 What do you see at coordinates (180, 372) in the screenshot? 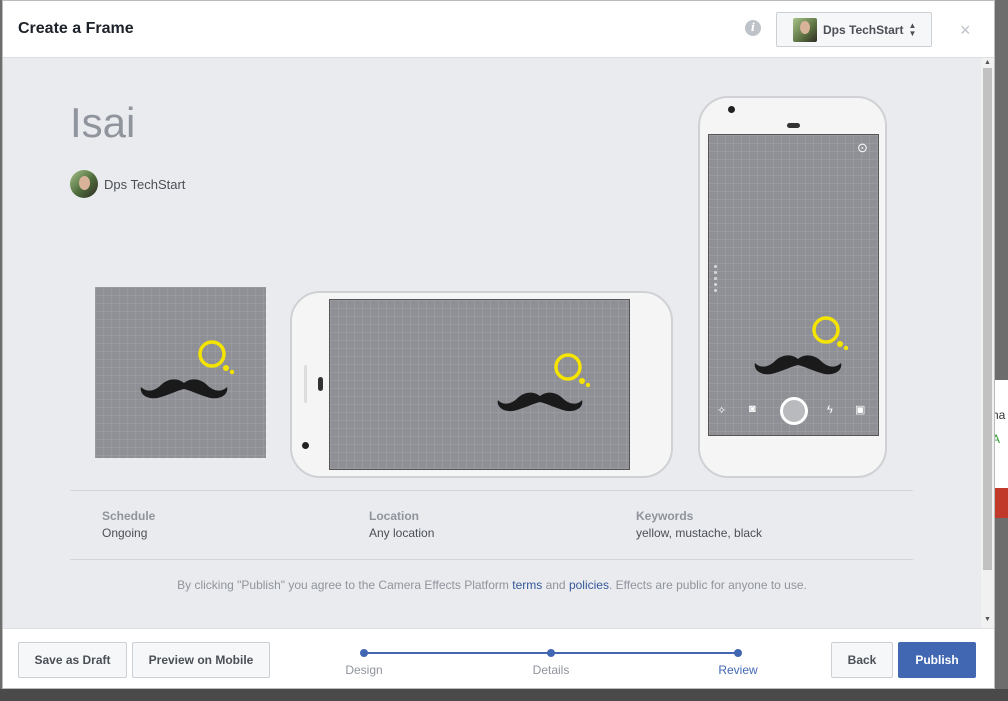
I see `square-preview` at bounding box center [180, 372].